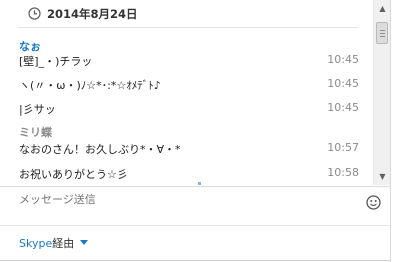 This screenshot has height=262, width=400. What do you see at coordinates (373, 202) in the screenshot?
I see `smiley-icon` at bounding box center [373, 202].